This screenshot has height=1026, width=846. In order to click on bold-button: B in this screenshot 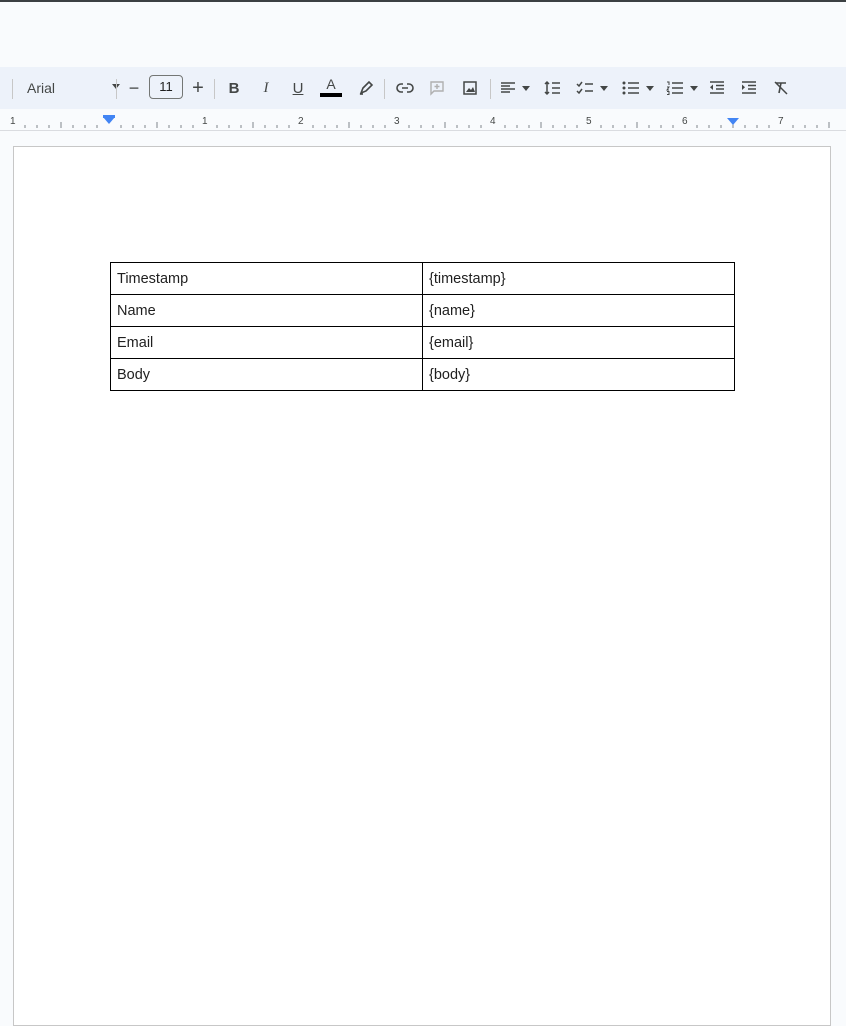, I will do `click(234, 88)`.